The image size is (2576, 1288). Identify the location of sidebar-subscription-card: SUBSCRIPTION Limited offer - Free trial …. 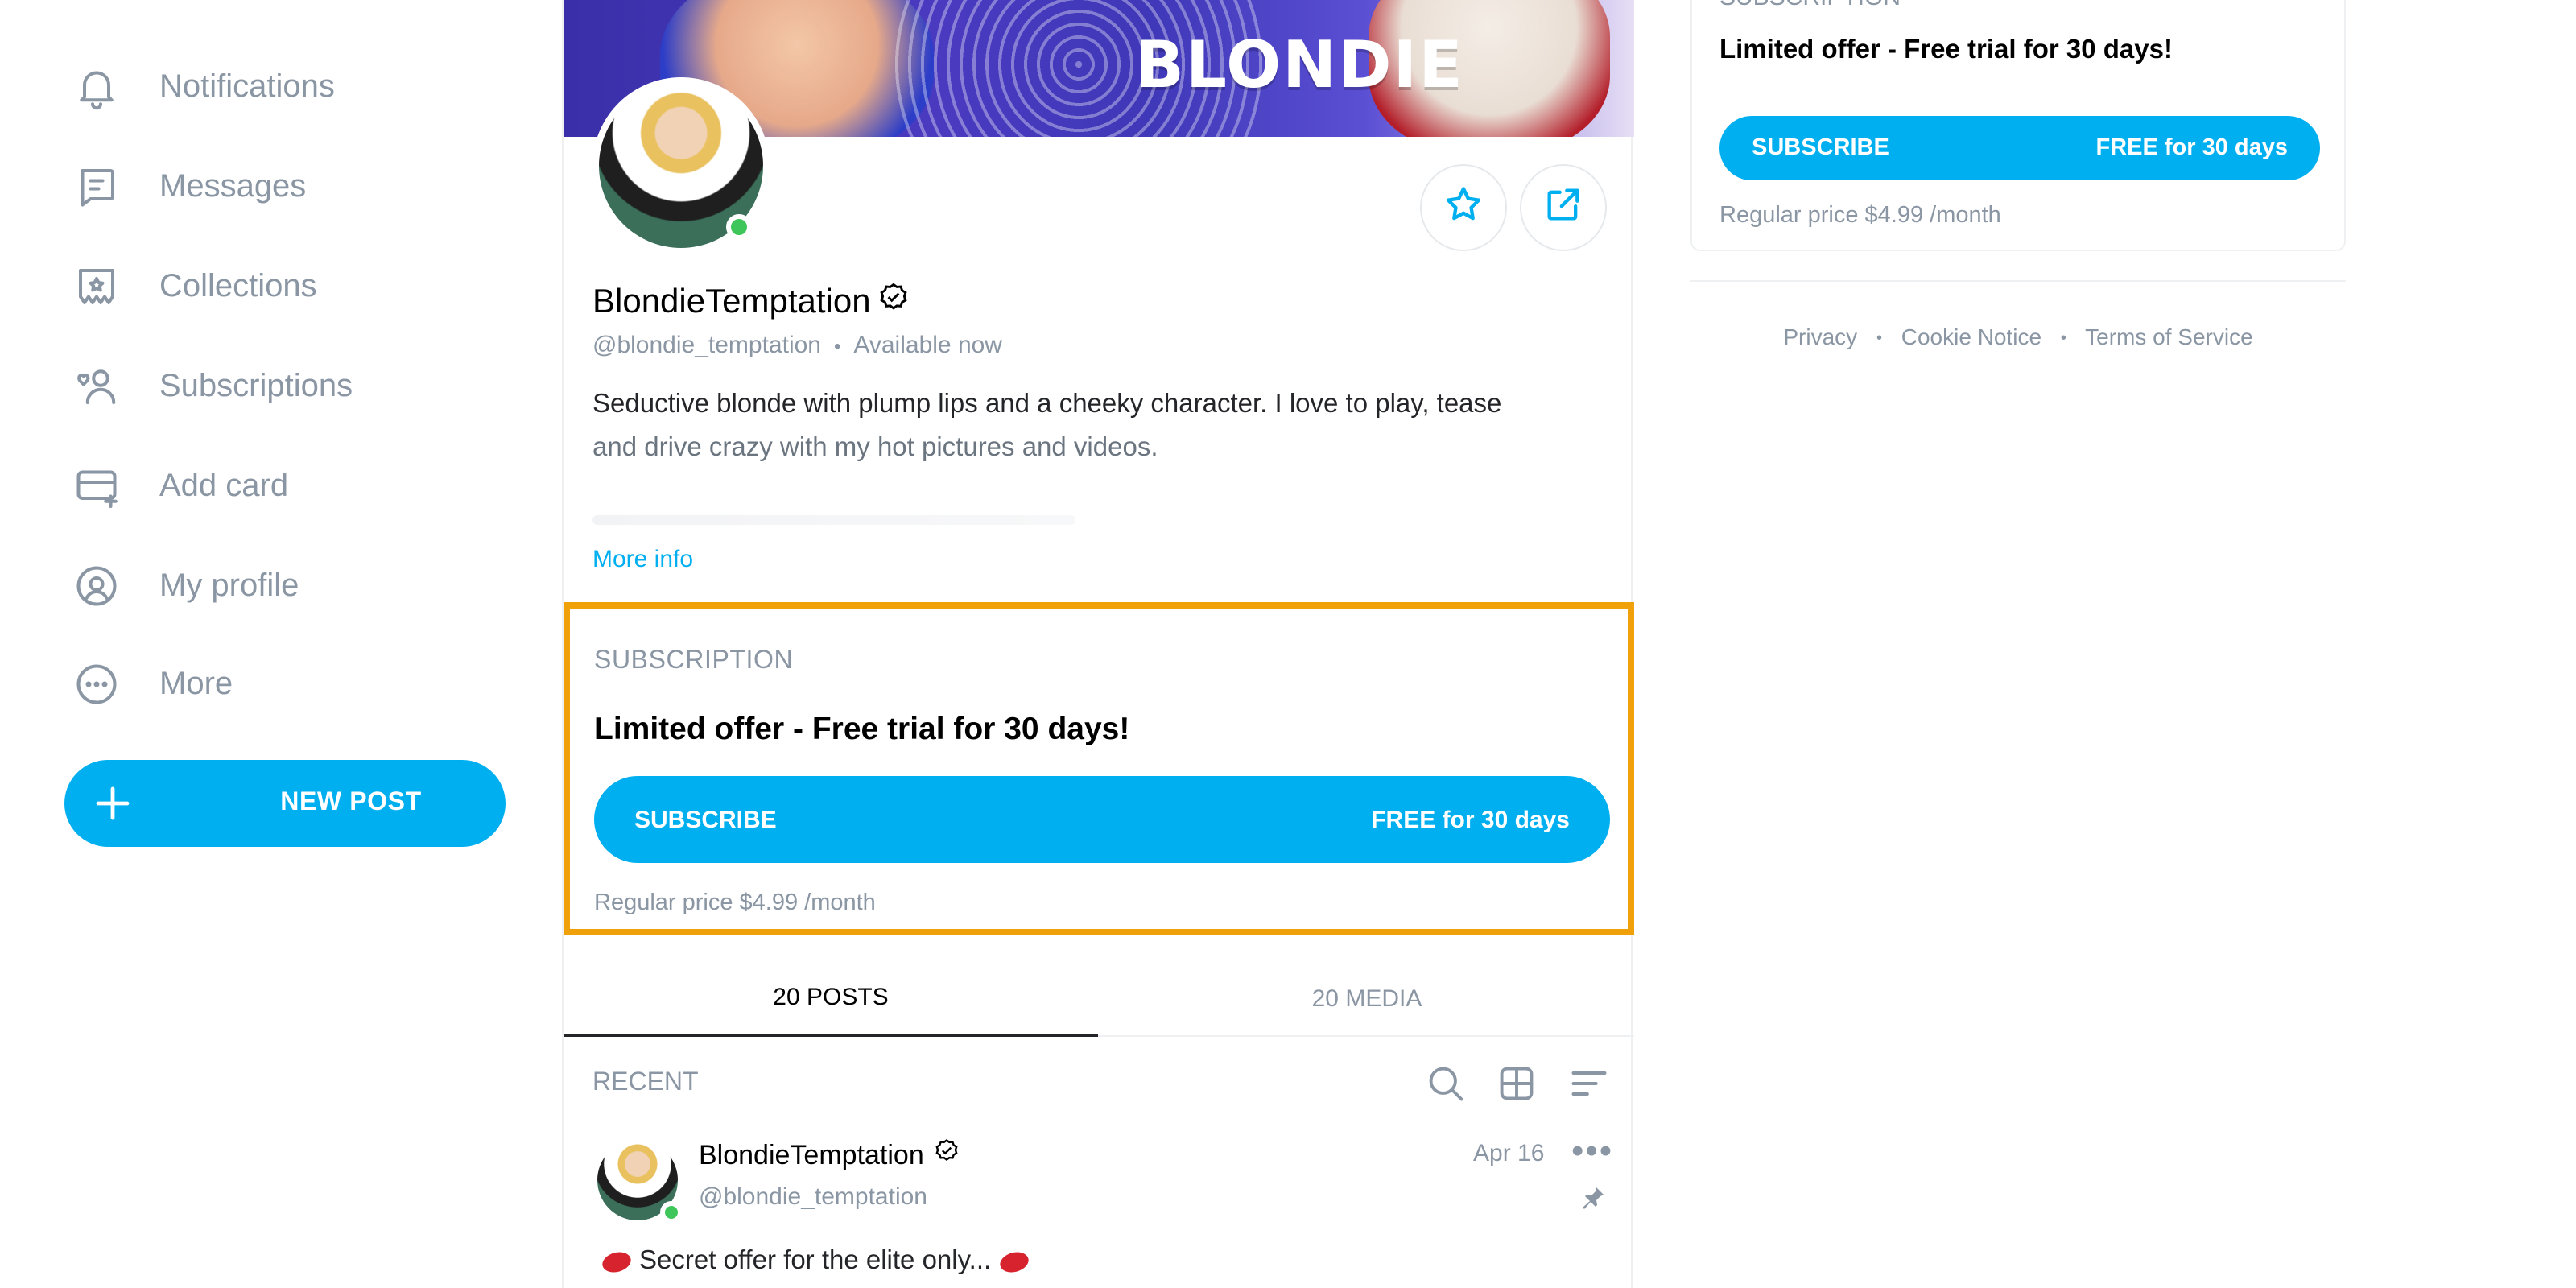
(2018, 126).